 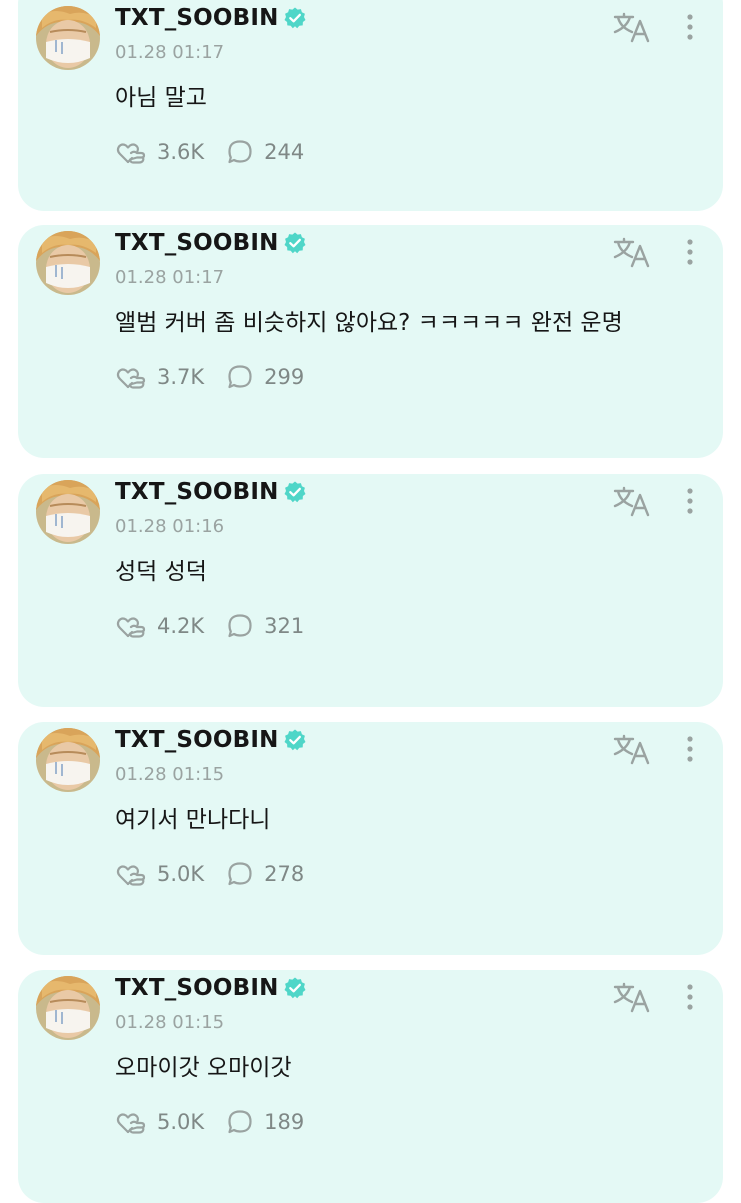 What do you see at coordinates (284, 1122) in the screenshot?
I see `comment-count: 189` at bounding box center [284, 1122].